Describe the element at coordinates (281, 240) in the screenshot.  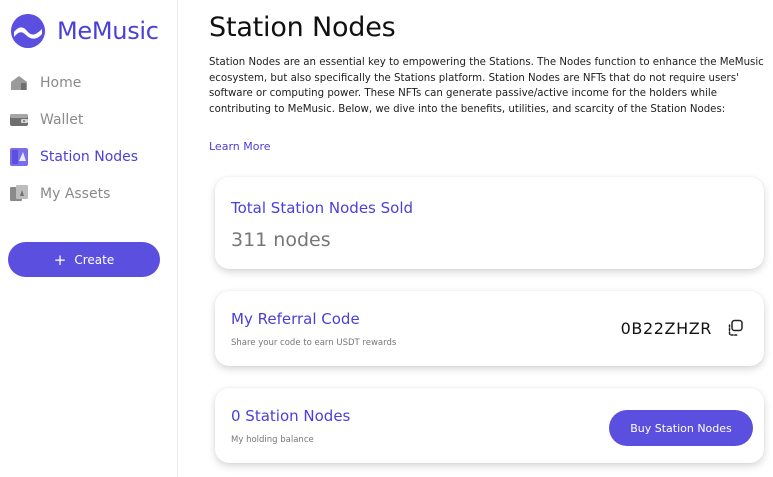
I see `total-sold-value: 311 nodes` at that location.